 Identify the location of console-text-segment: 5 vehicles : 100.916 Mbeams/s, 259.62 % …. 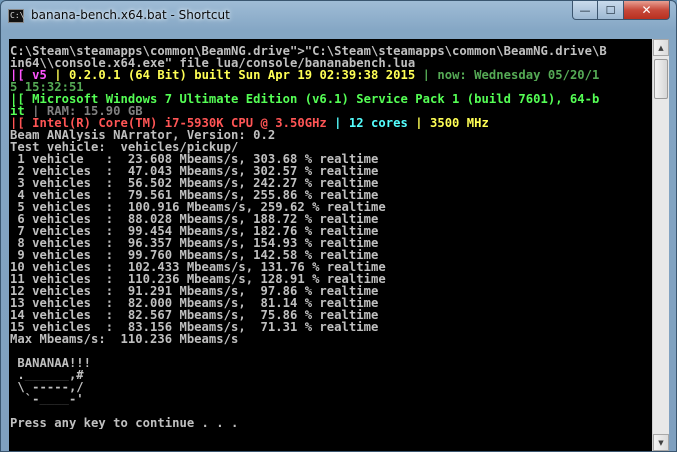
(198, 207).